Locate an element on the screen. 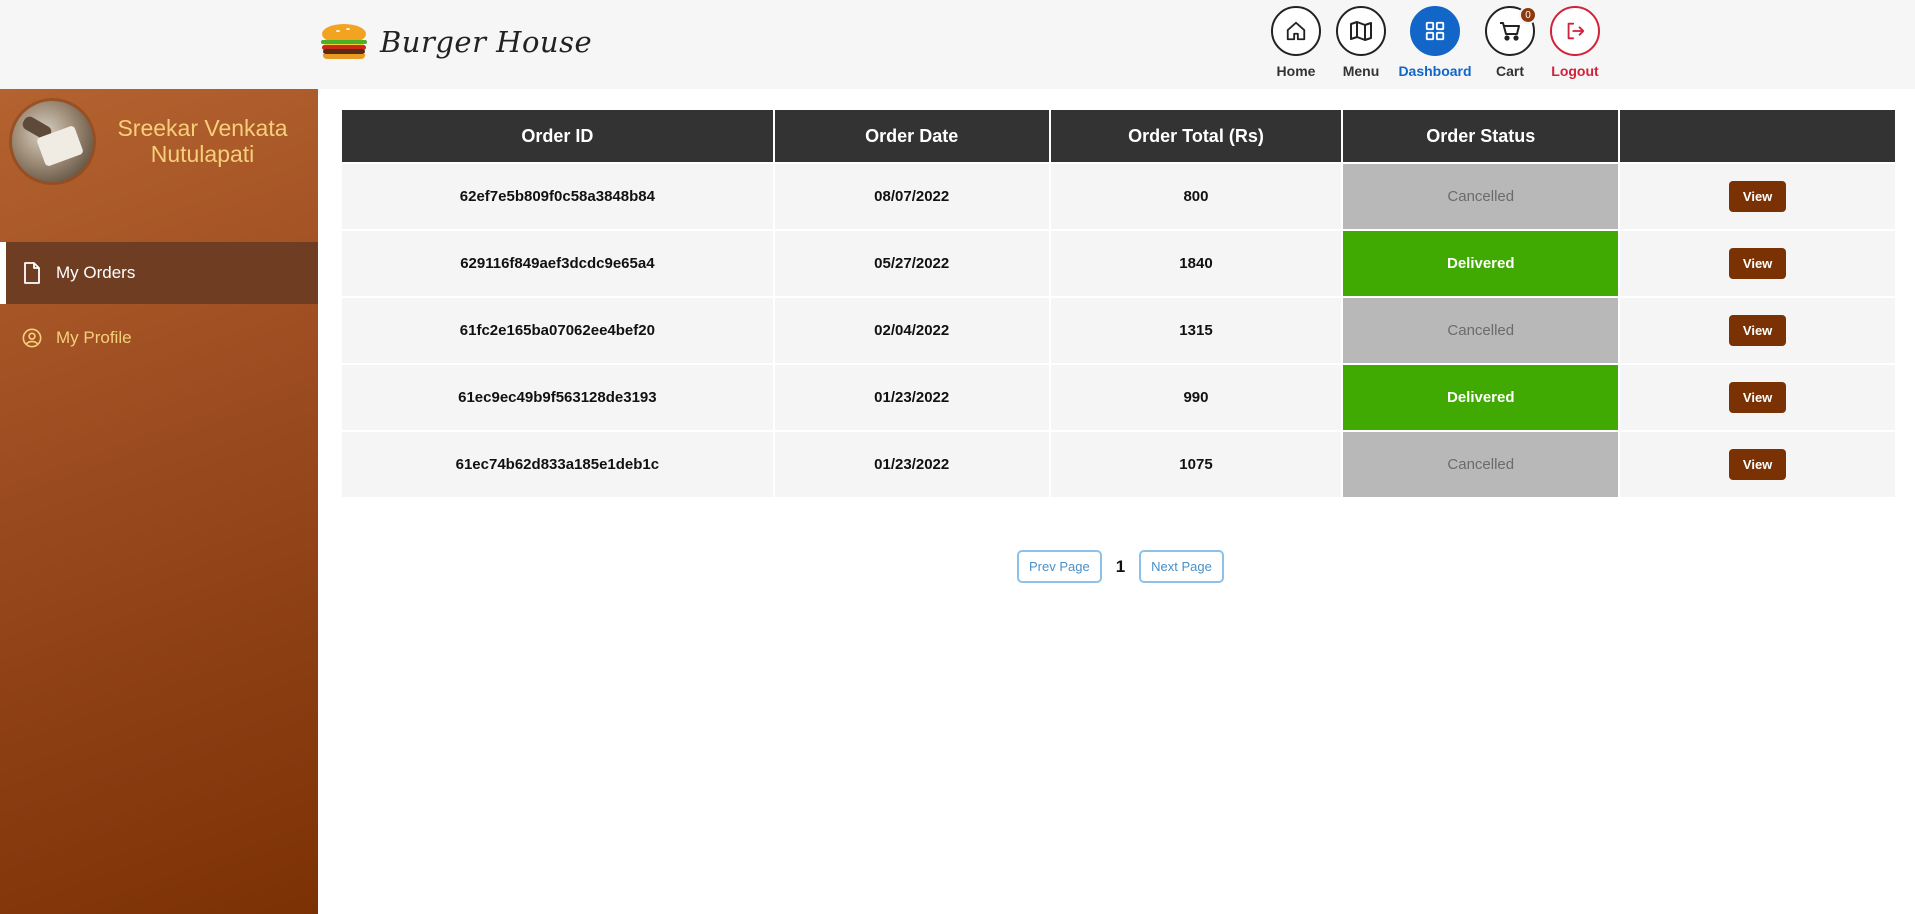 The width and height of the screenshot is (1915, 914). nav-menu-circle is located at coordinates (1361, 31).